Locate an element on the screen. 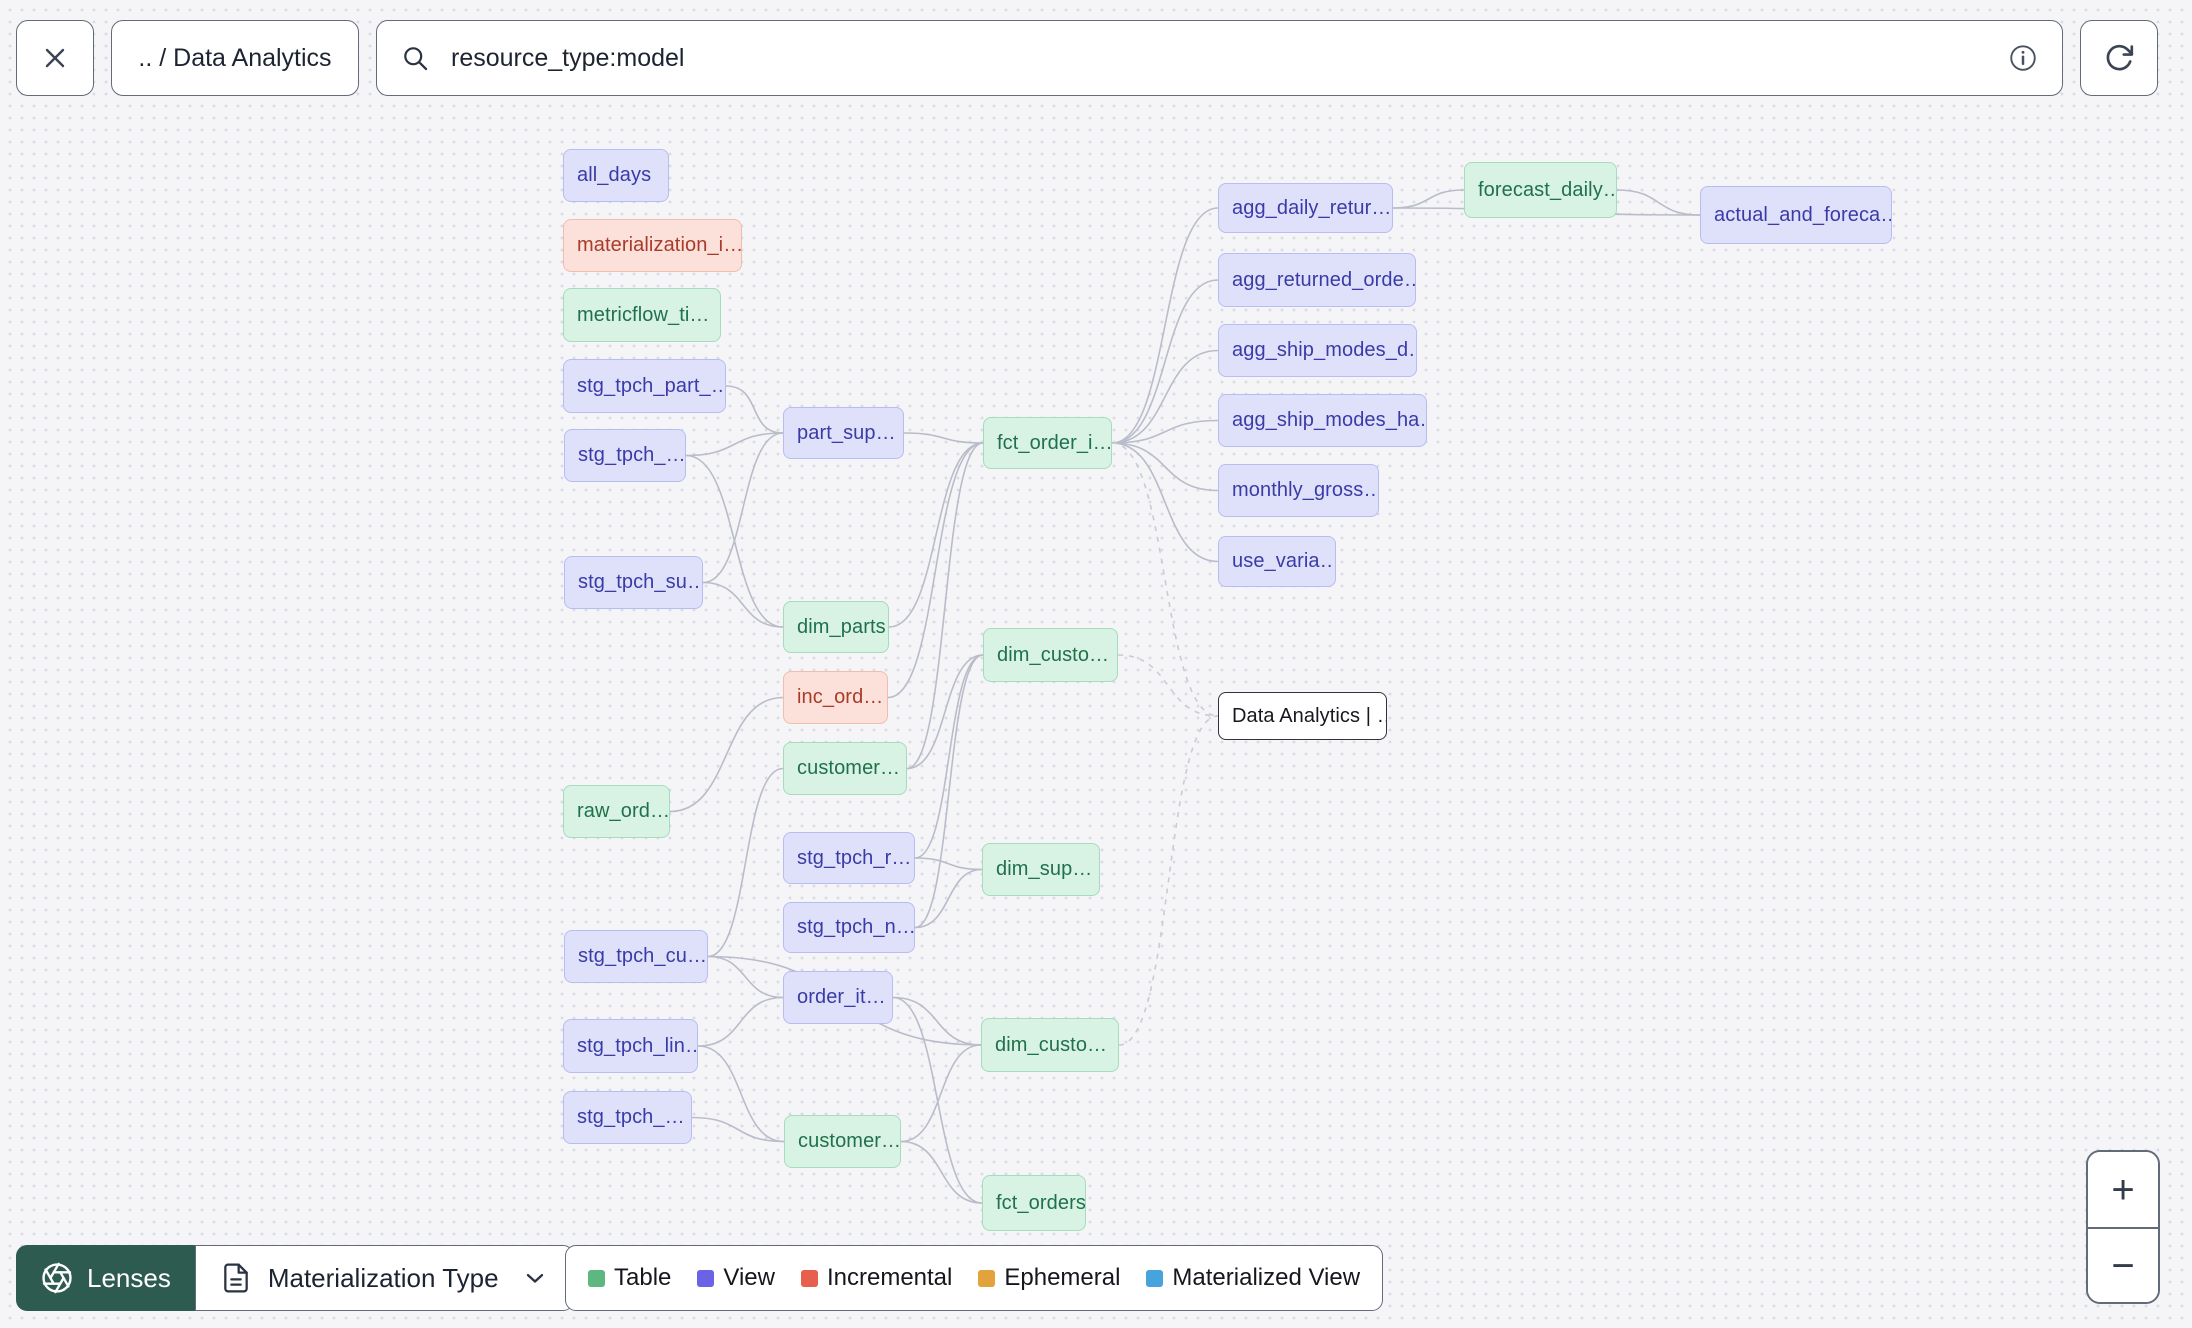  zoom-out-button: − is located at coordinates (2123, 1264).